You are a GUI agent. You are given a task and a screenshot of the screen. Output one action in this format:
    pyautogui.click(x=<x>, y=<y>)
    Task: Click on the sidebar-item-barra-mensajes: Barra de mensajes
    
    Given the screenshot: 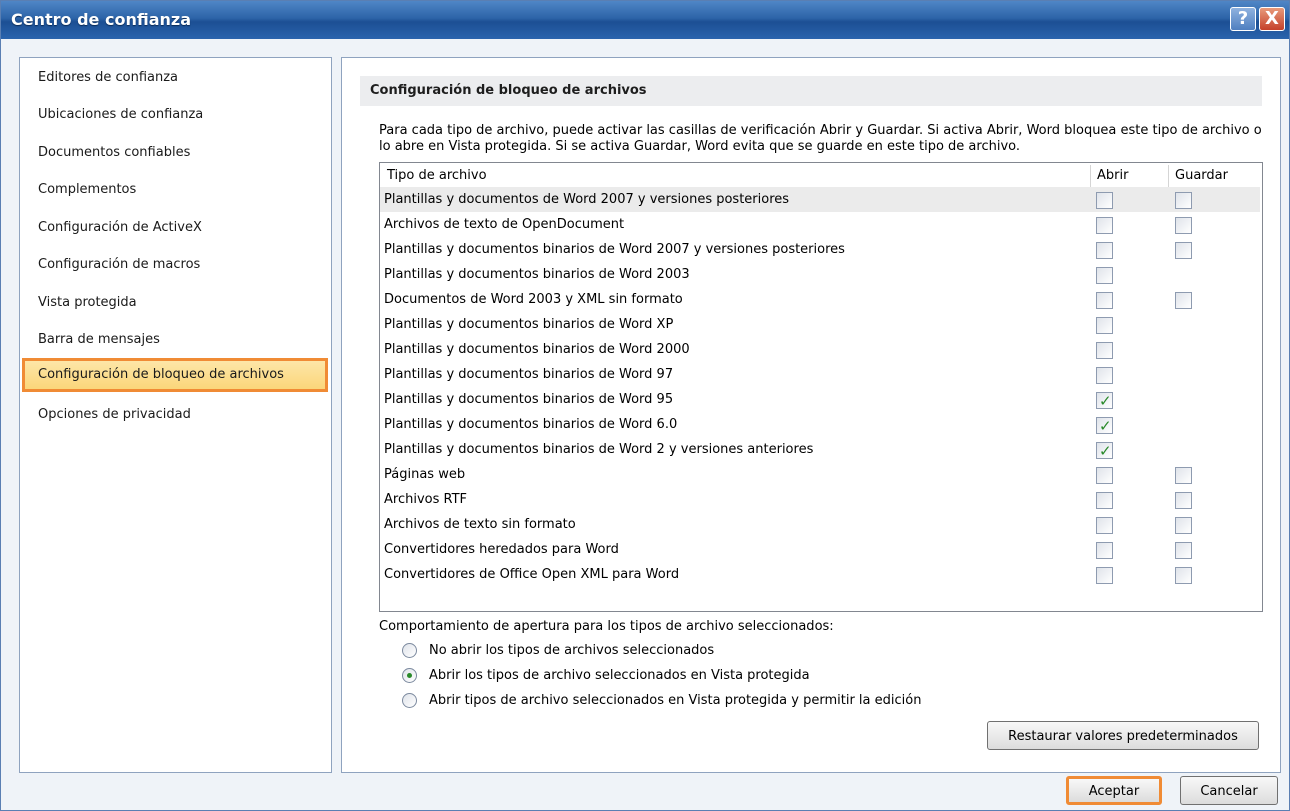 What is the action you would take?
    pyautogui.click(x=175, y=341)
    